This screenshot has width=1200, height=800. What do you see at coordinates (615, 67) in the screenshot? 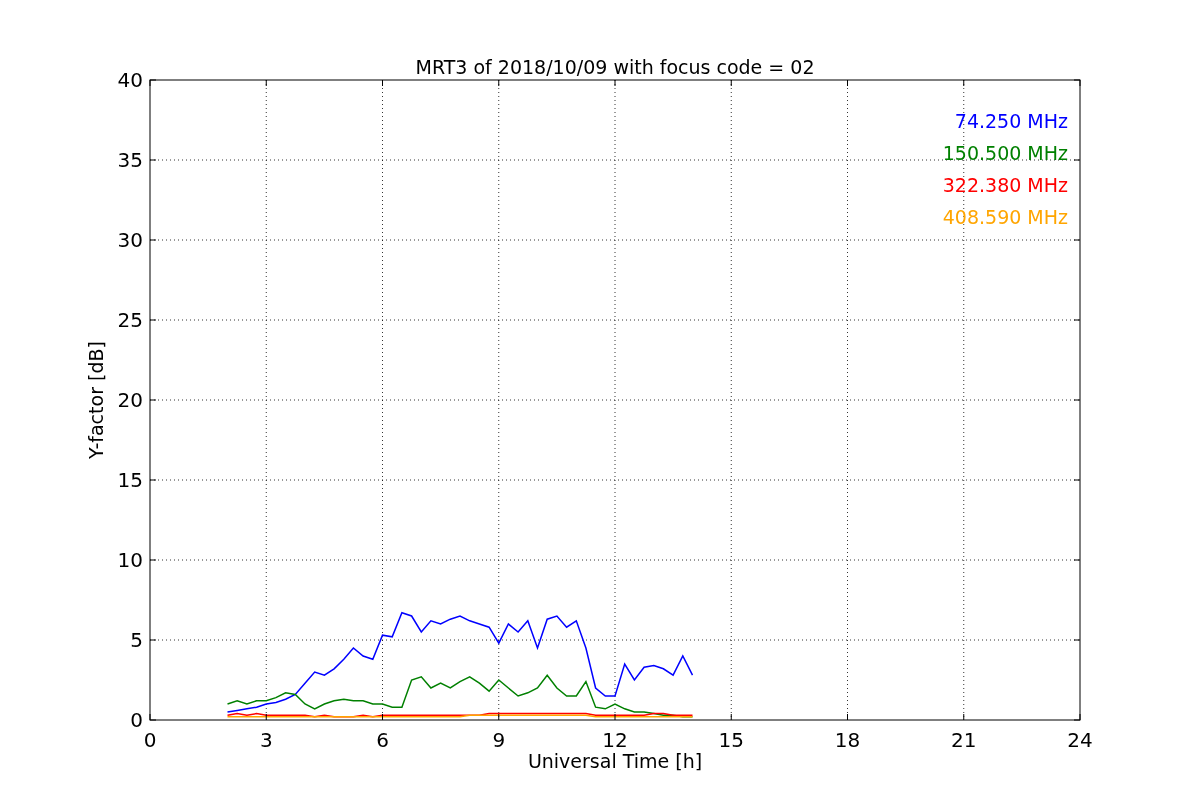
I see `chart-title: MRT3 of 2018/10/09 with focus code = 02` at bounding box center [615, 67].